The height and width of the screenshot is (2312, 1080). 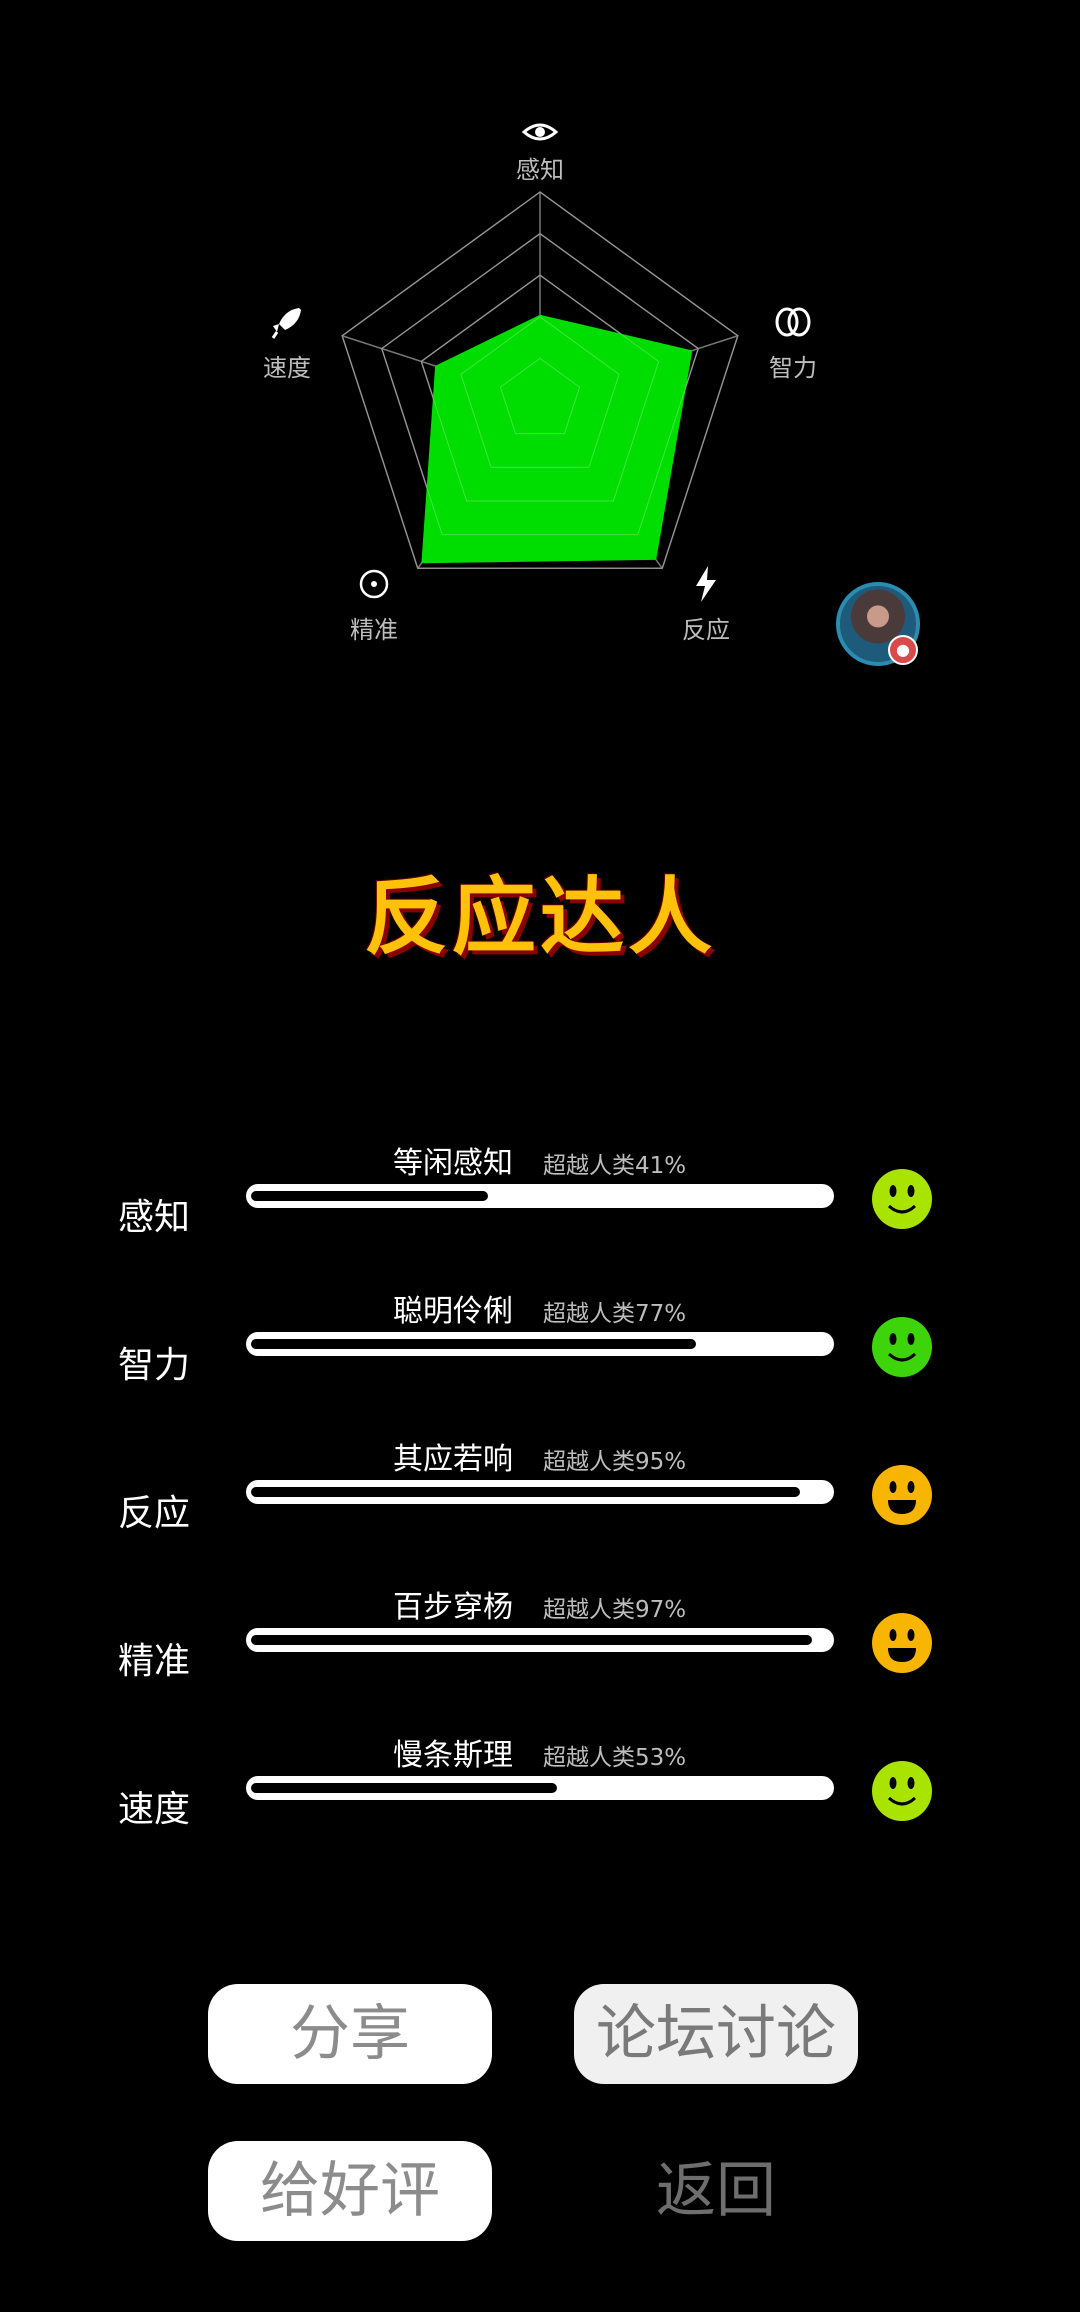 I want to click on stat-percent-text: 超越人类95%, so click(x=615, y=1462).